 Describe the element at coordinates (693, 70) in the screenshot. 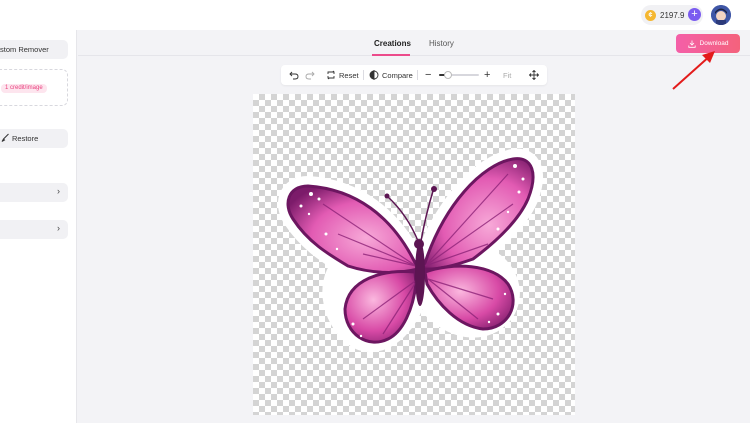

I see `annotation-arrow` at that location.